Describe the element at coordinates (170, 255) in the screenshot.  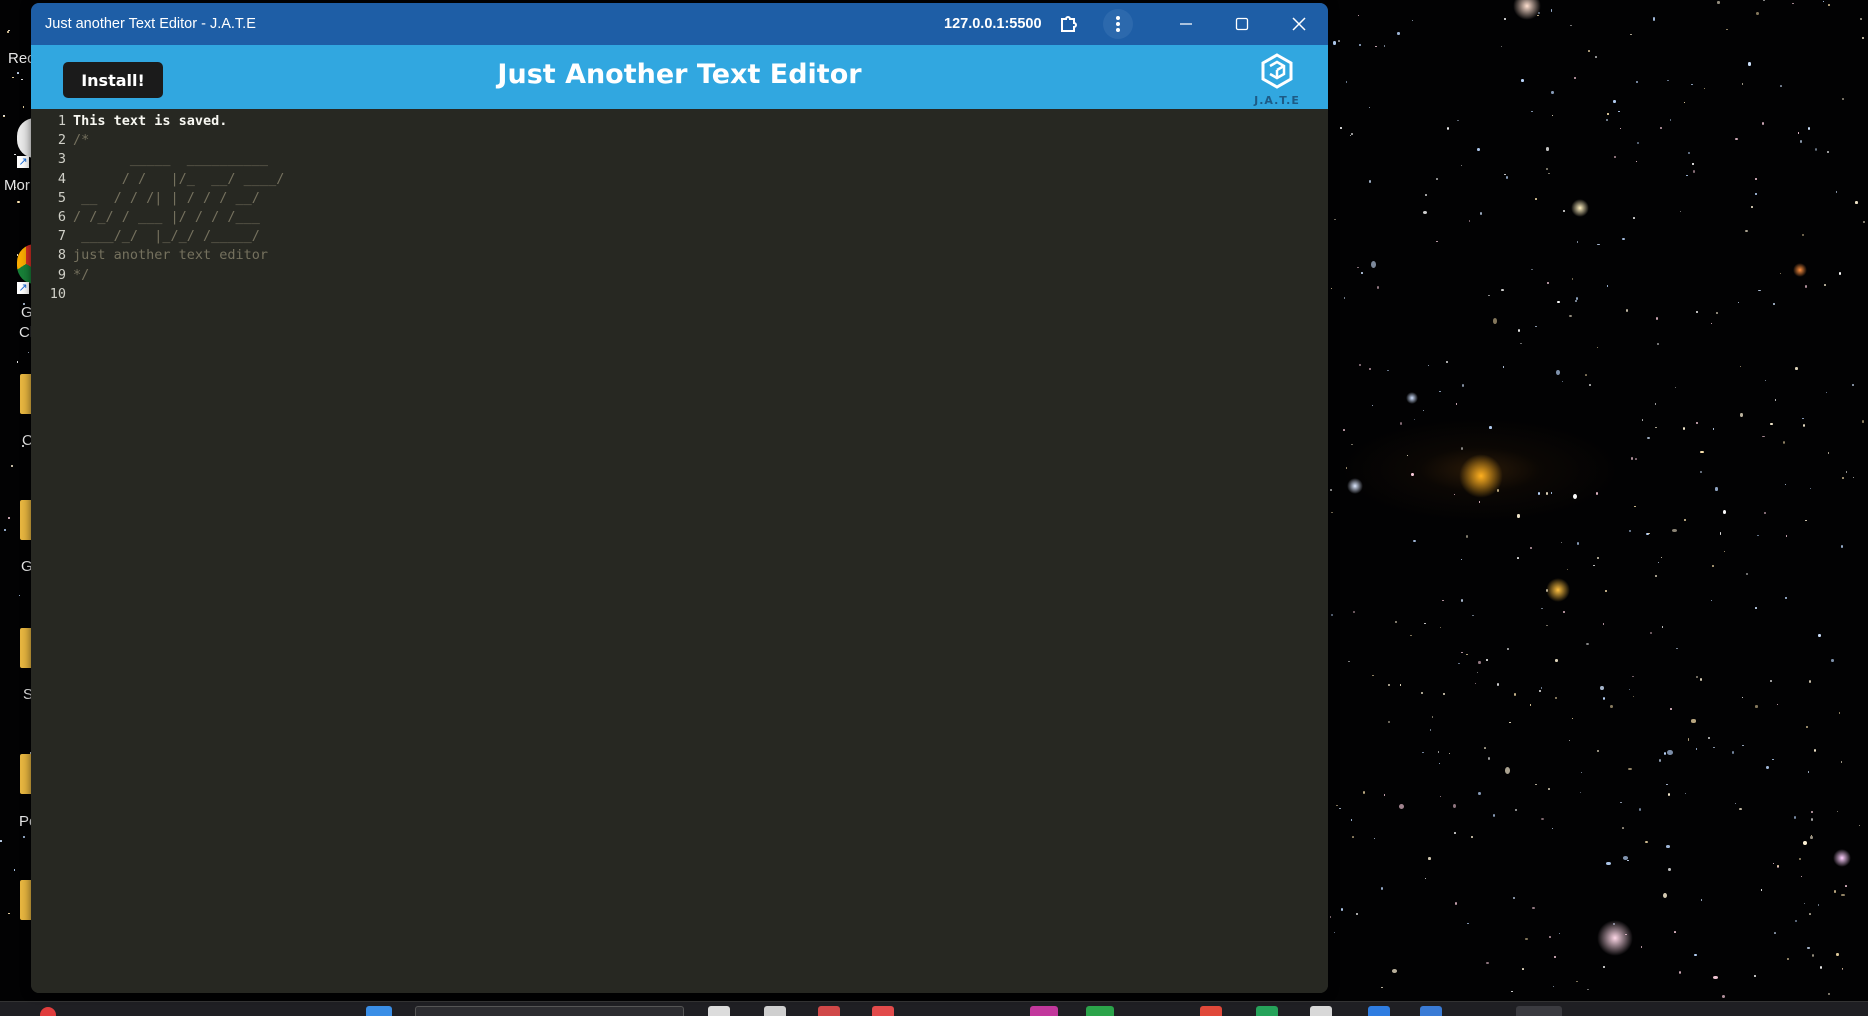
I see `code-text: just another text editor` at that location.